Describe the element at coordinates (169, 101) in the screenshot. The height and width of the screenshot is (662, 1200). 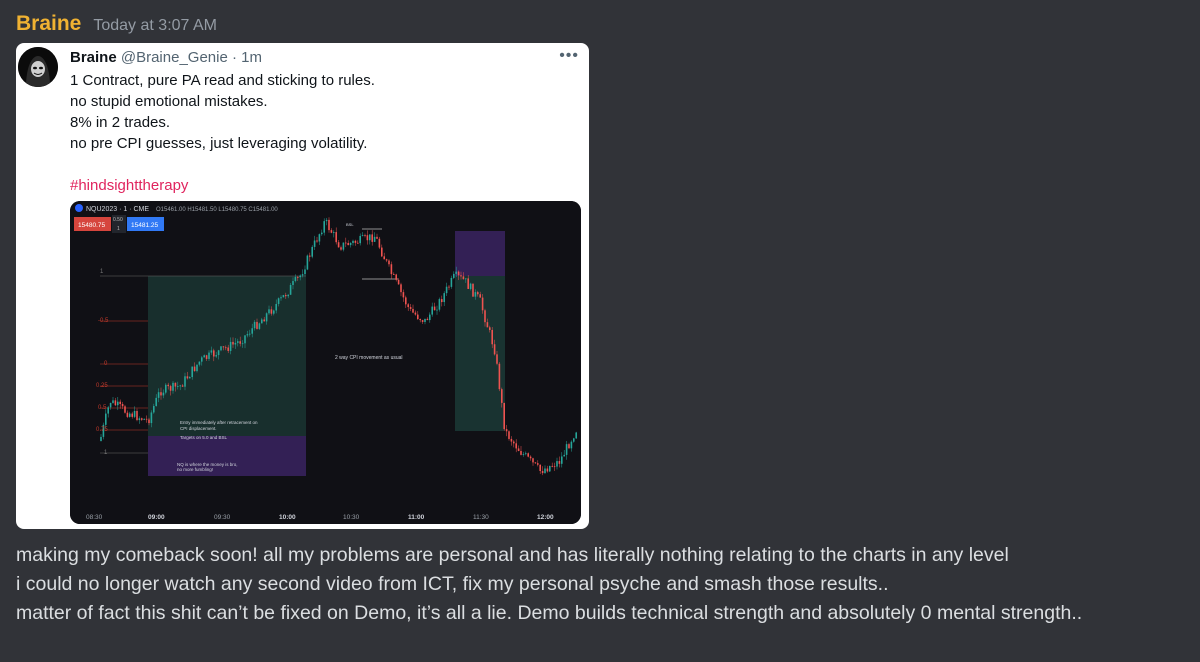
I see `tweet-line: no stupid emotional mistakes.` at that location.